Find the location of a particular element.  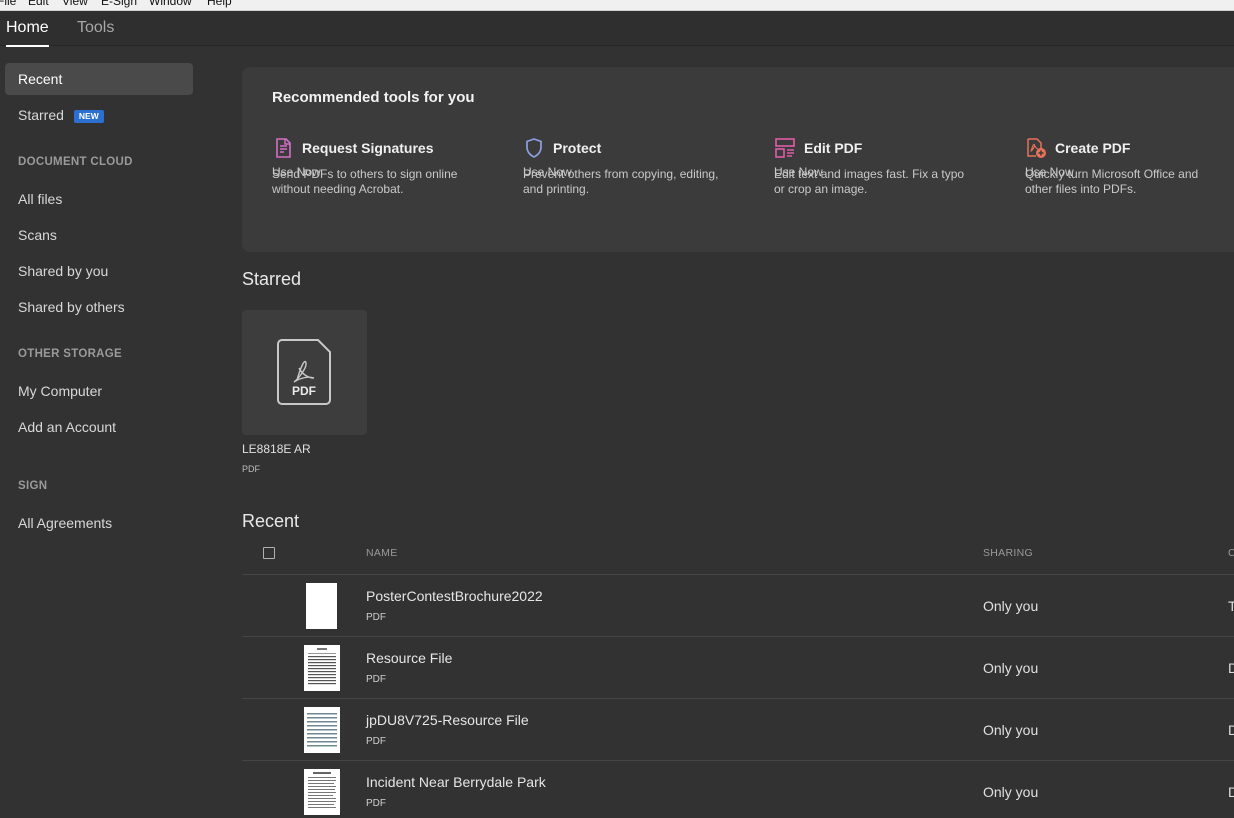

use-now-create-pdf: Use Now is located at coordinates (1049, 172).